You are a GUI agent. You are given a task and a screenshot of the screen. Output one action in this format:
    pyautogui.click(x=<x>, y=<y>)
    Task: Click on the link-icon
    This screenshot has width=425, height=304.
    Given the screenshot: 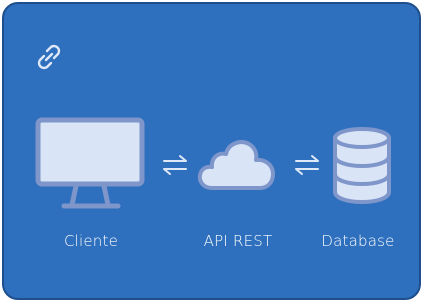 What is the action you would take?
    pyautogui.click(x=49, y=57)
    